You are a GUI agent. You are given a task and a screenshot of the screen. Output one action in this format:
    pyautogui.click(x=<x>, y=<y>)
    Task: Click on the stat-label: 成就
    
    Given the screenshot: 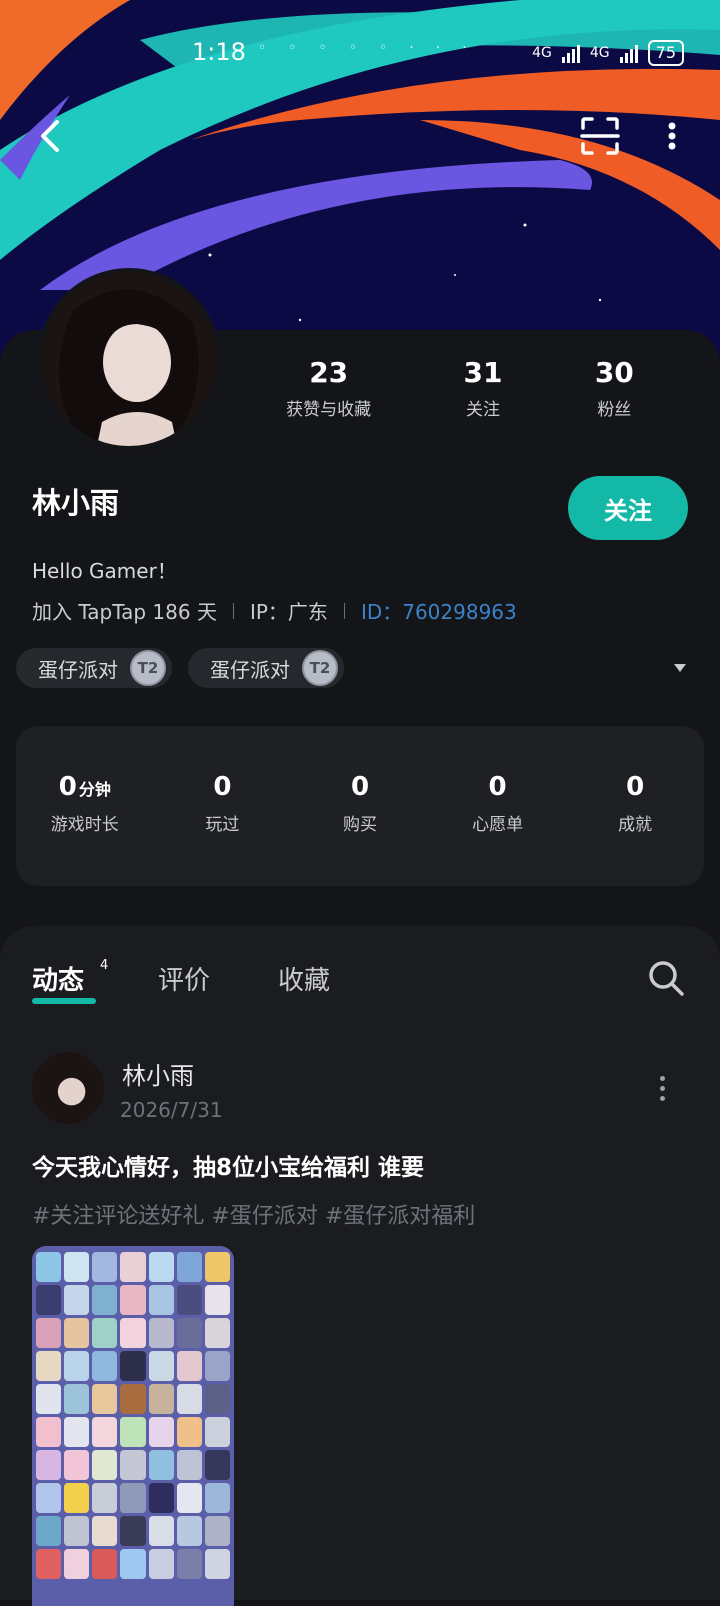 What is the action you would take?
    pyautogui.click(x=635, y=825)
    